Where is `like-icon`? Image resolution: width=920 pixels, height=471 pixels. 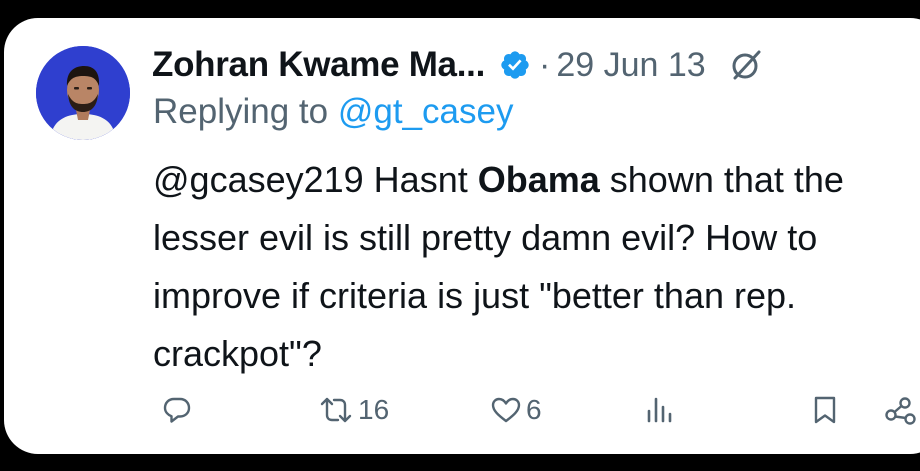
like-icon is located at coordinates (506, 410).